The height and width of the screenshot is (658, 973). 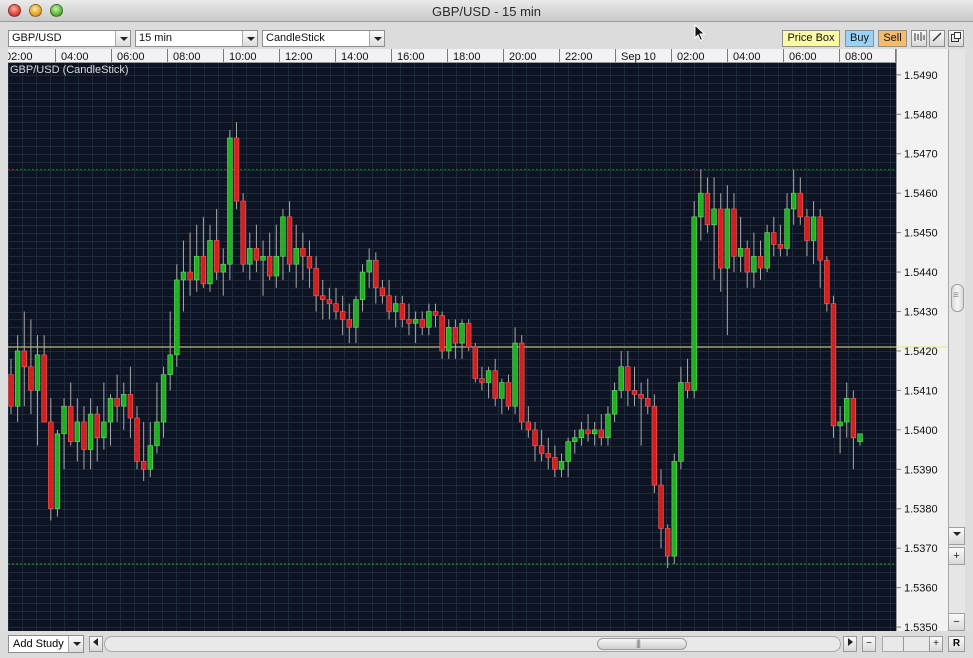 I want to click on window-title: GBP/USD - 15 min, so click(x=486, y=11).